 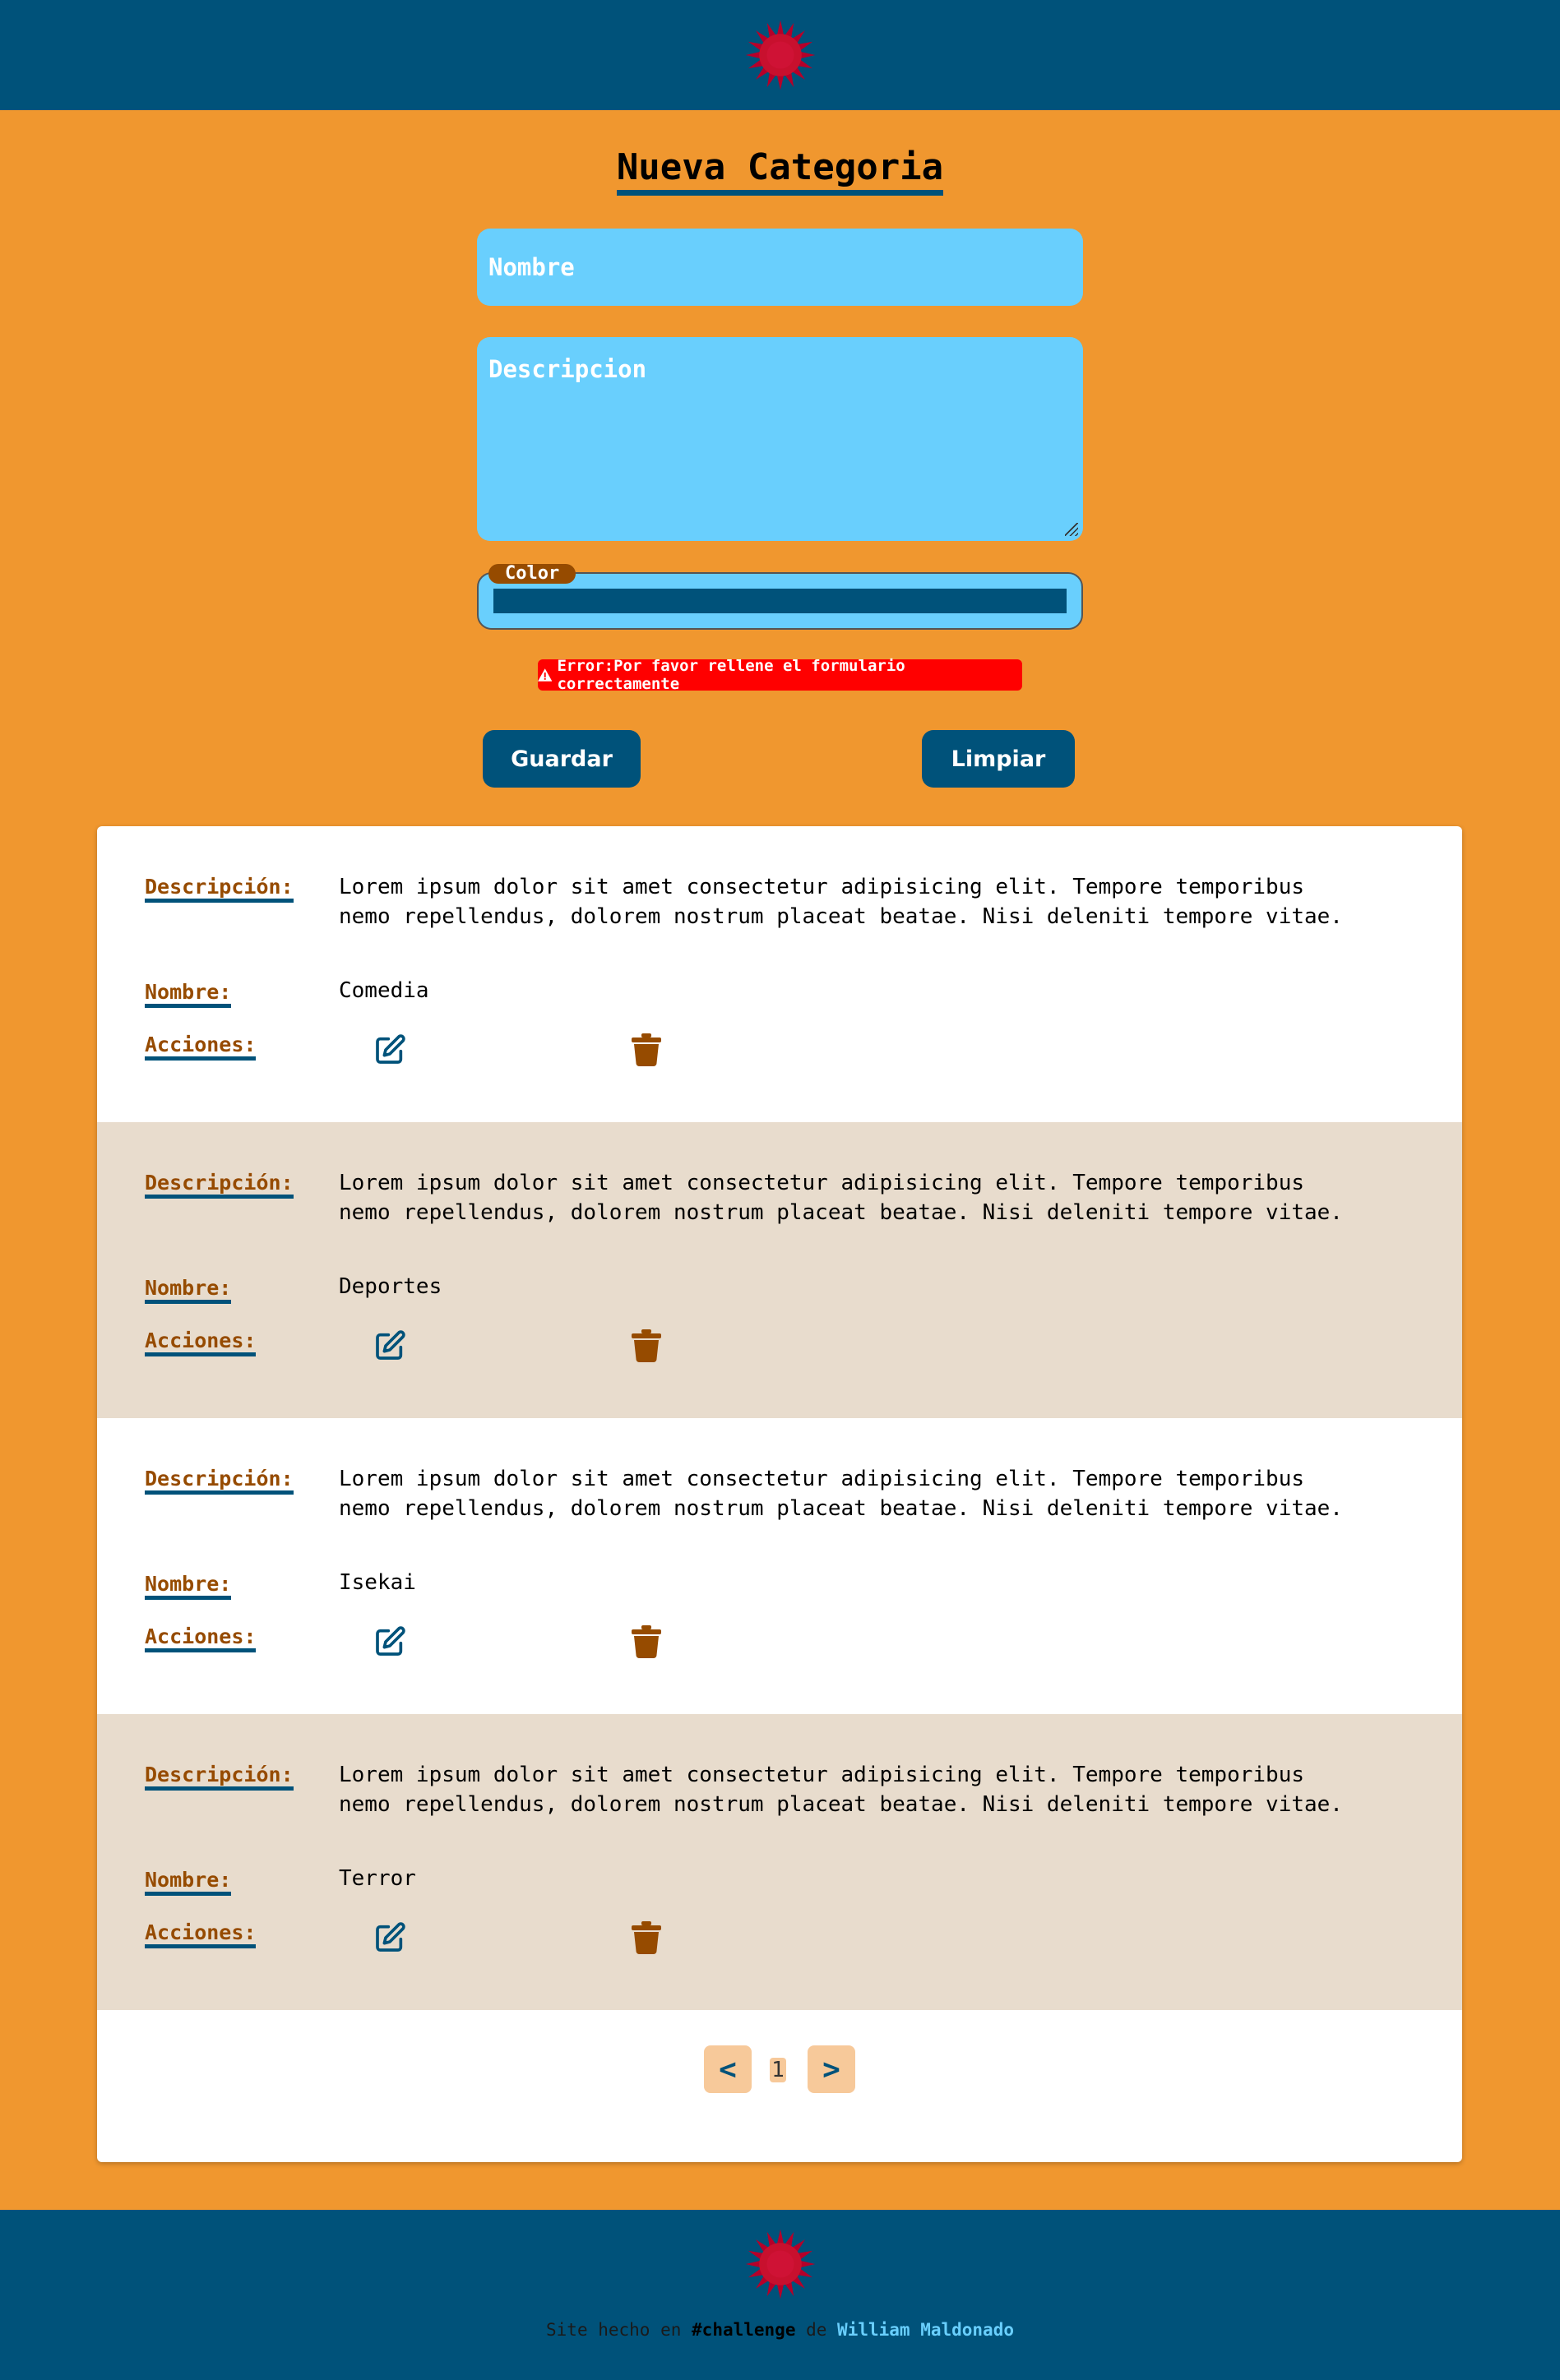 I want to click on site-header, so click(x=780, y=55).